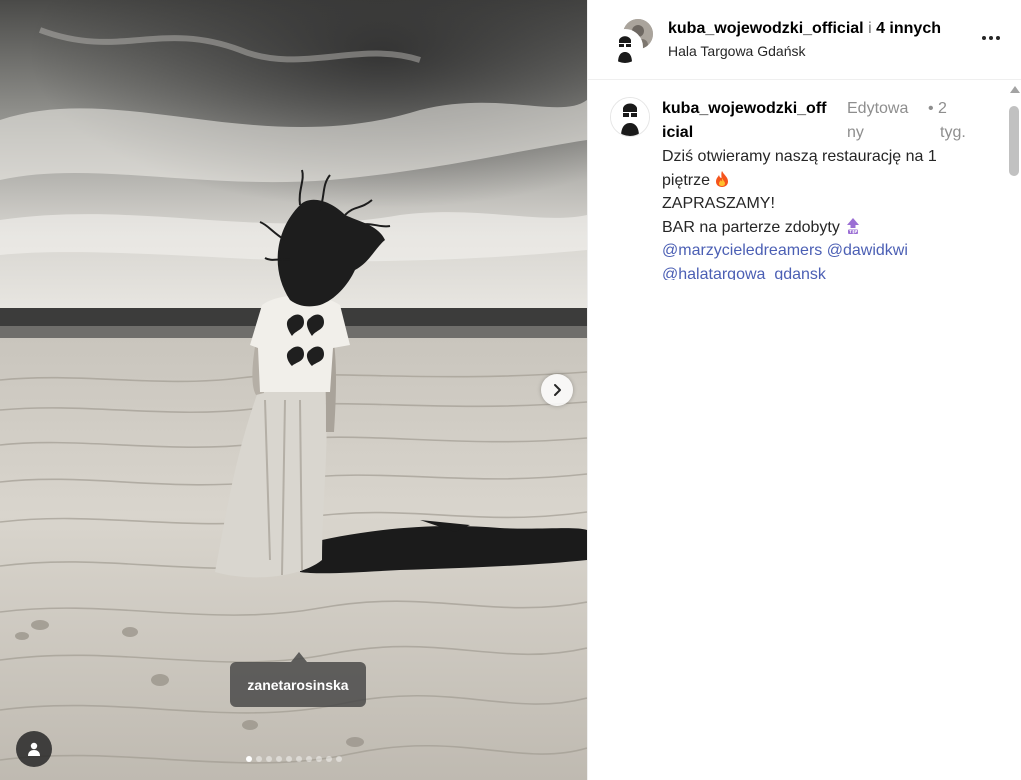 The image size is (1021, 780). I want to click on mention-link: @marzycieledreamers, so click(742, 250).